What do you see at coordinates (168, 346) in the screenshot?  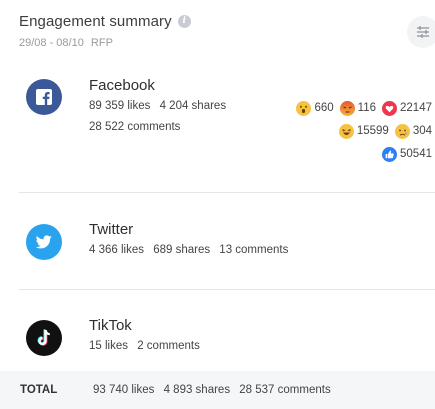 I see `comments-count: 2 comments` at bounding box center [168, 346].